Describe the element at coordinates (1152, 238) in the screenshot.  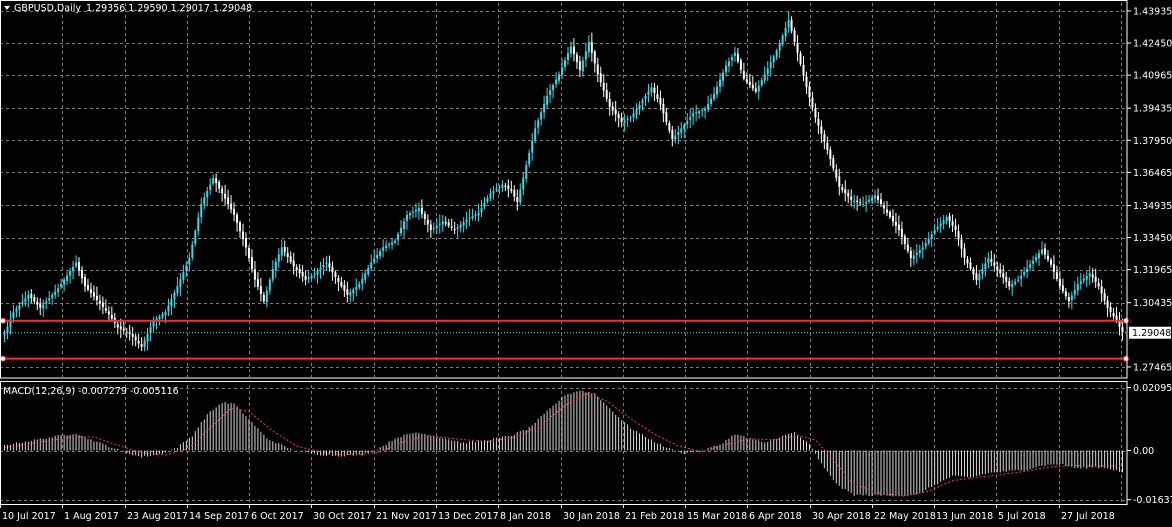
I see `price-tick-label: 1.33450` at that location.